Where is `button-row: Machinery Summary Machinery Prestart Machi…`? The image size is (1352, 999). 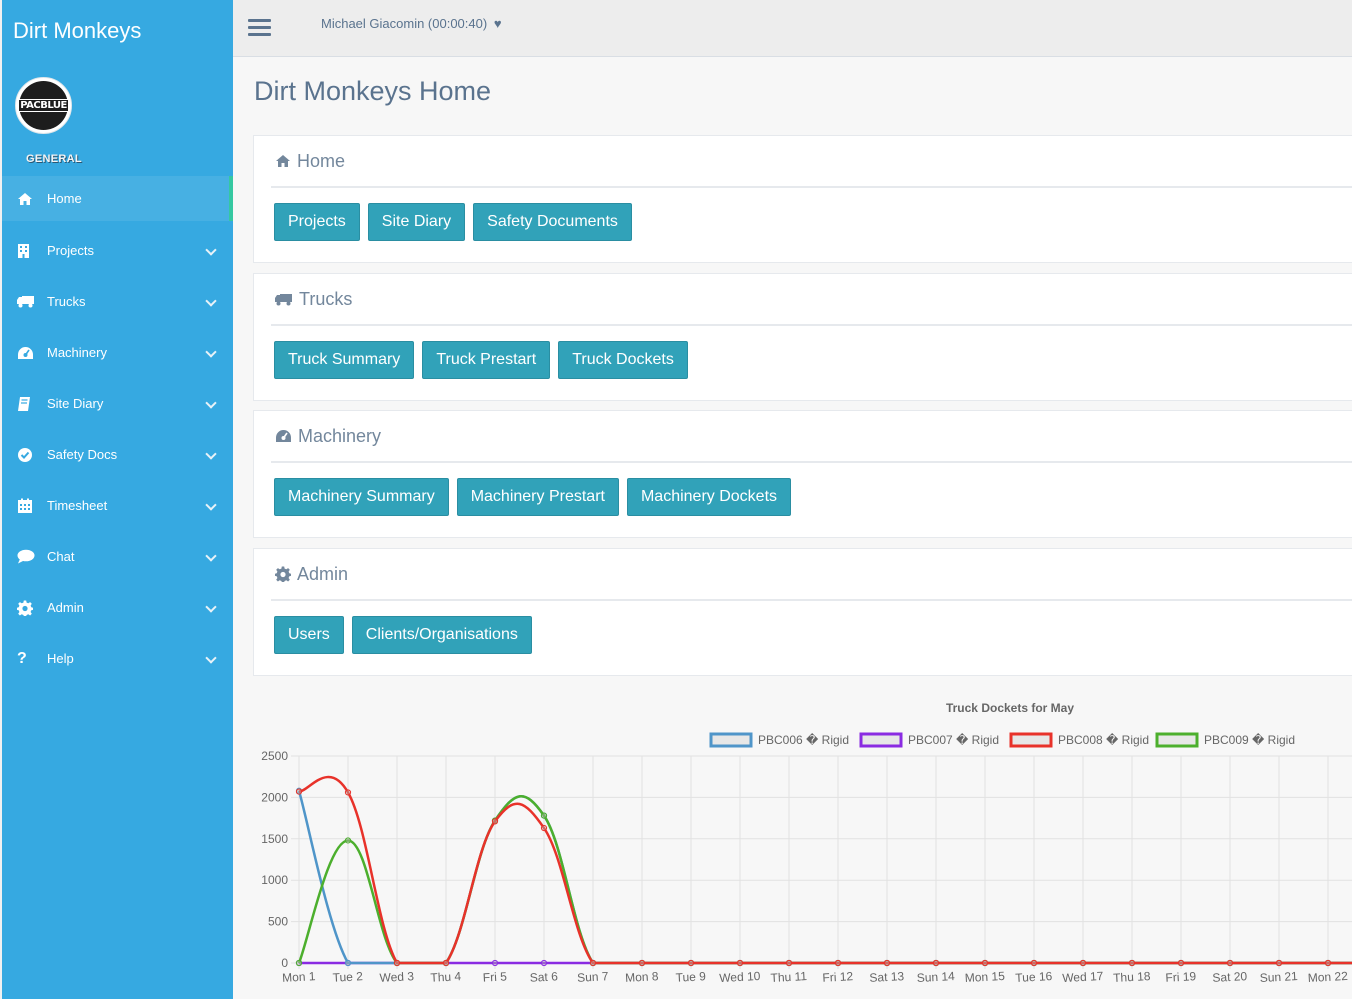 button-row: Machinery Summary Machinery Prestart Machi… is located at coordinates (536, 497).